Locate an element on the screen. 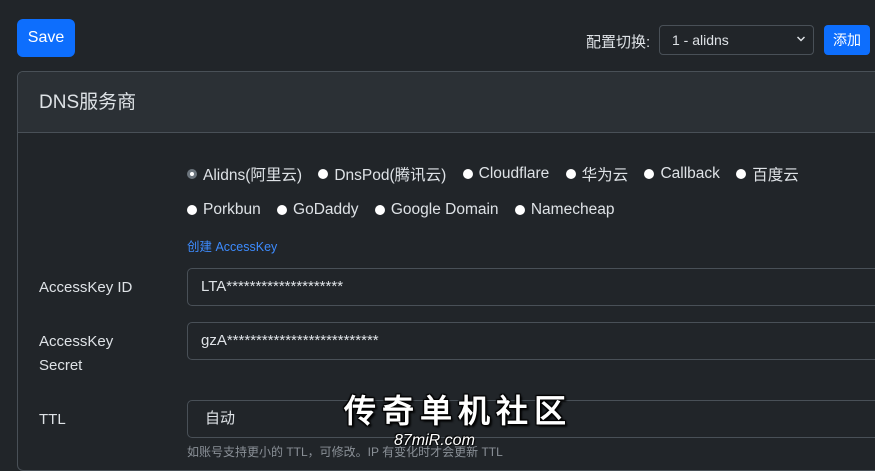  watermark-url: 87miR.com is located at coordinates (434, 440).